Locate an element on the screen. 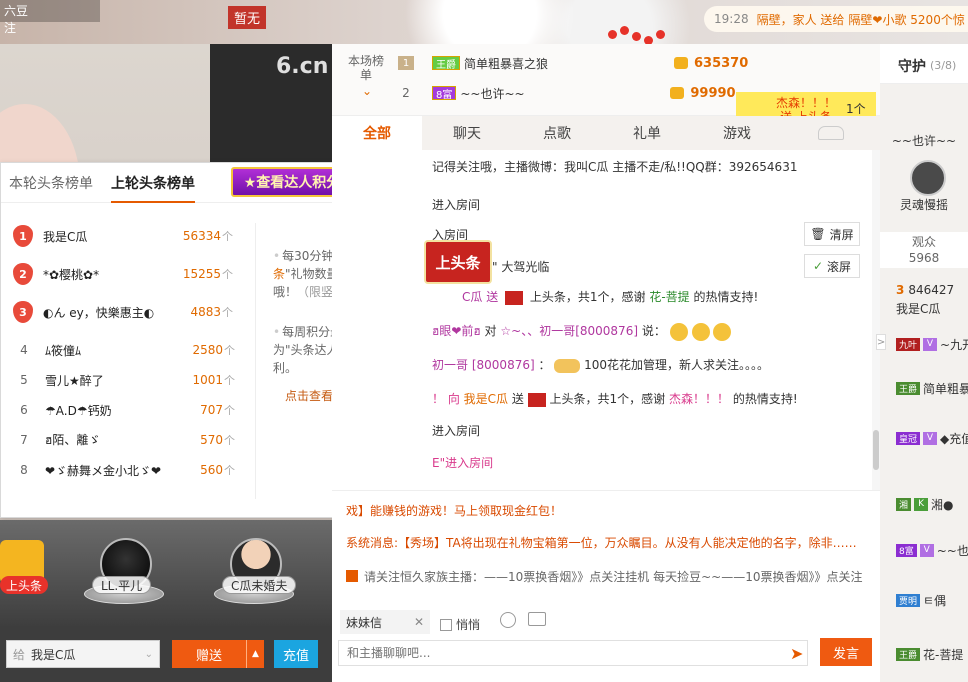  rank-row: 8 ❤ゞ赫舞メ金小北ゞ❤ 560 个 is located at coordinates (126, 470).